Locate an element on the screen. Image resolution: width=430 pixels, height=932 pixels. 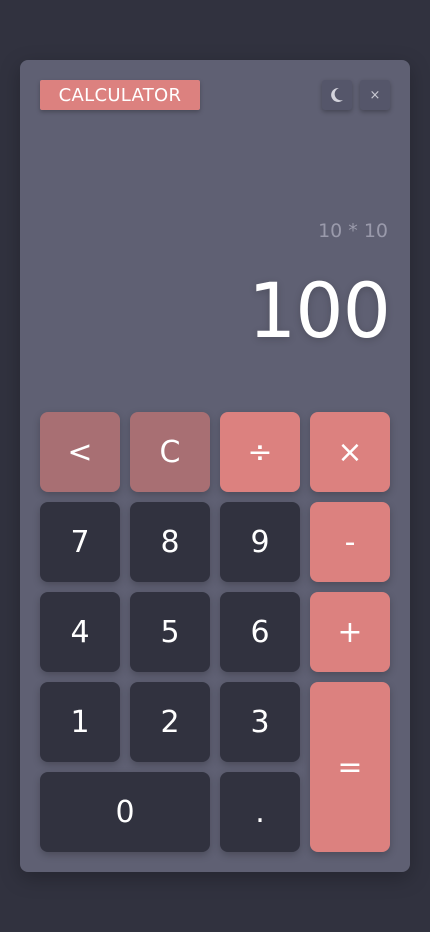
clear-key: C is located at coordinates (170, 452).